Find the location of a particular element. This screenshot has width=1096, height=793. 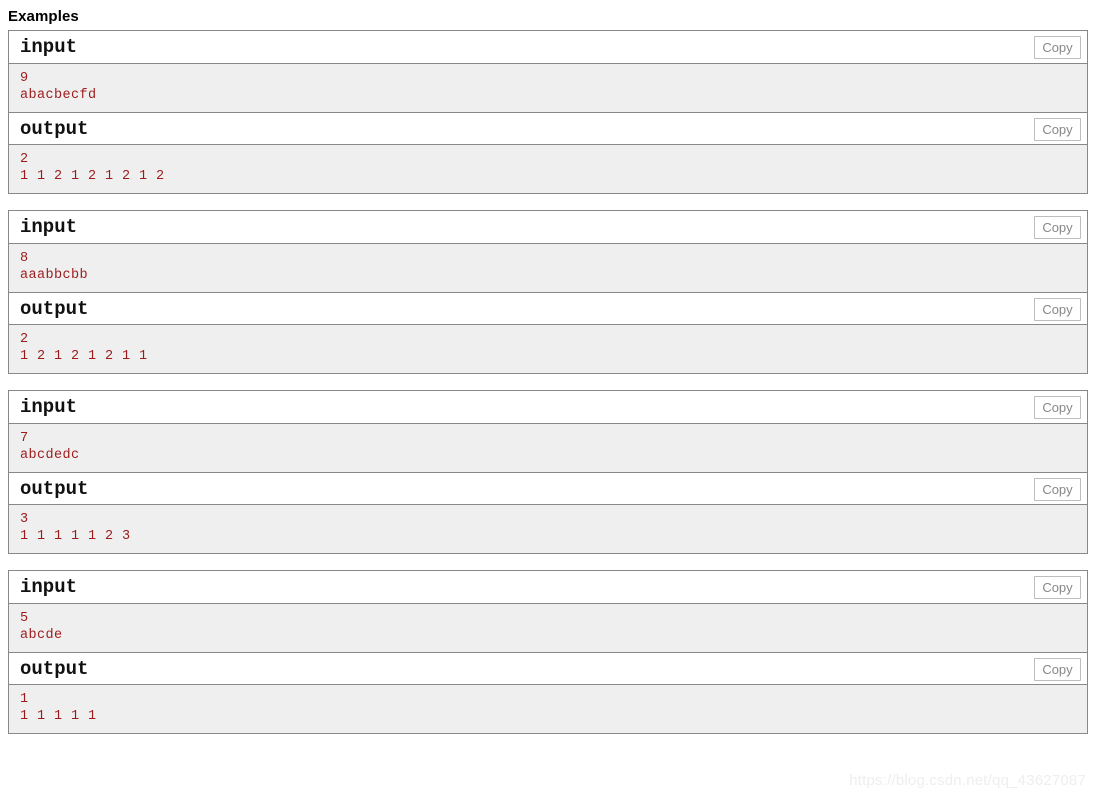

output-body-2: 2 1 2 1 2 1 2 1 1 is located at coordinates (548, 349).